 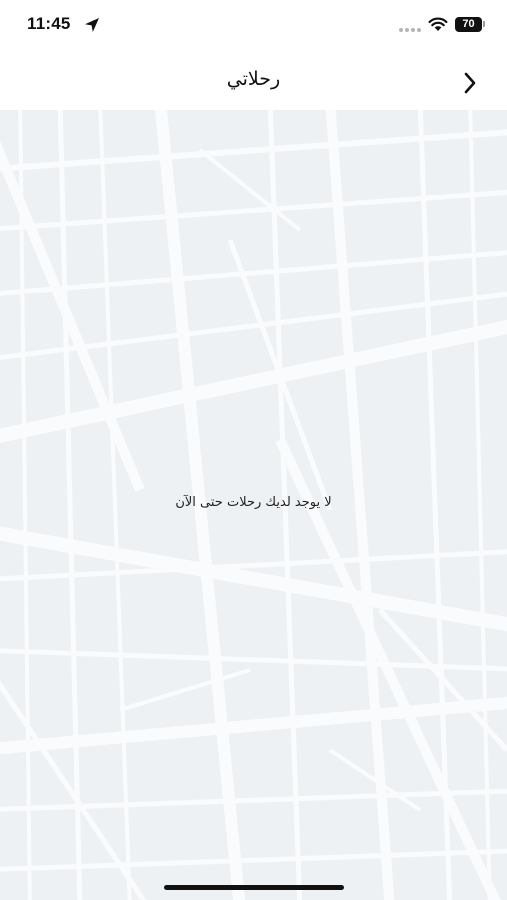 I want to click on location-arrow-icon, so click(x=92, y=25).